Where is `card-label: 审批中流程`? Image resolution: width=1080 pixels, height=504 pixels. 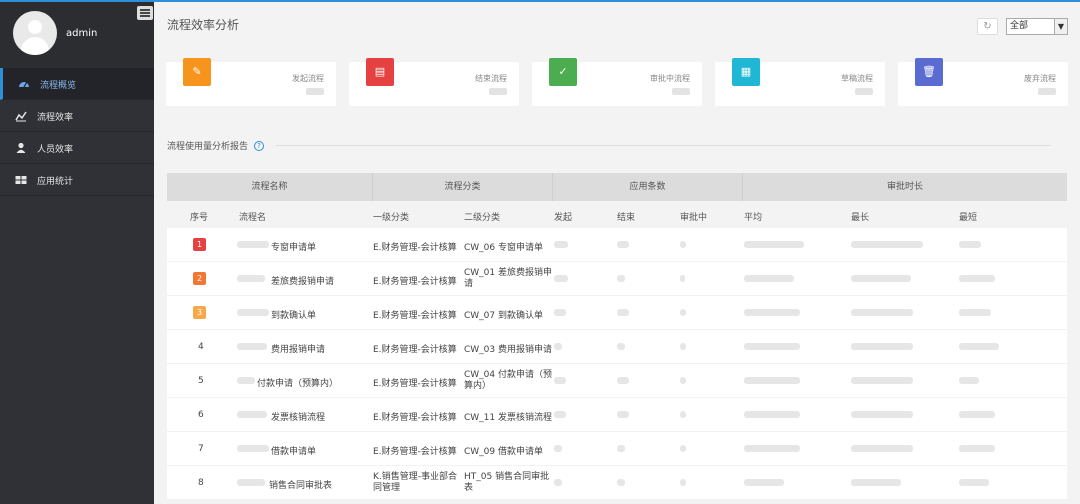
card-label: 审批中流程 is located at coordinates (670, 78).